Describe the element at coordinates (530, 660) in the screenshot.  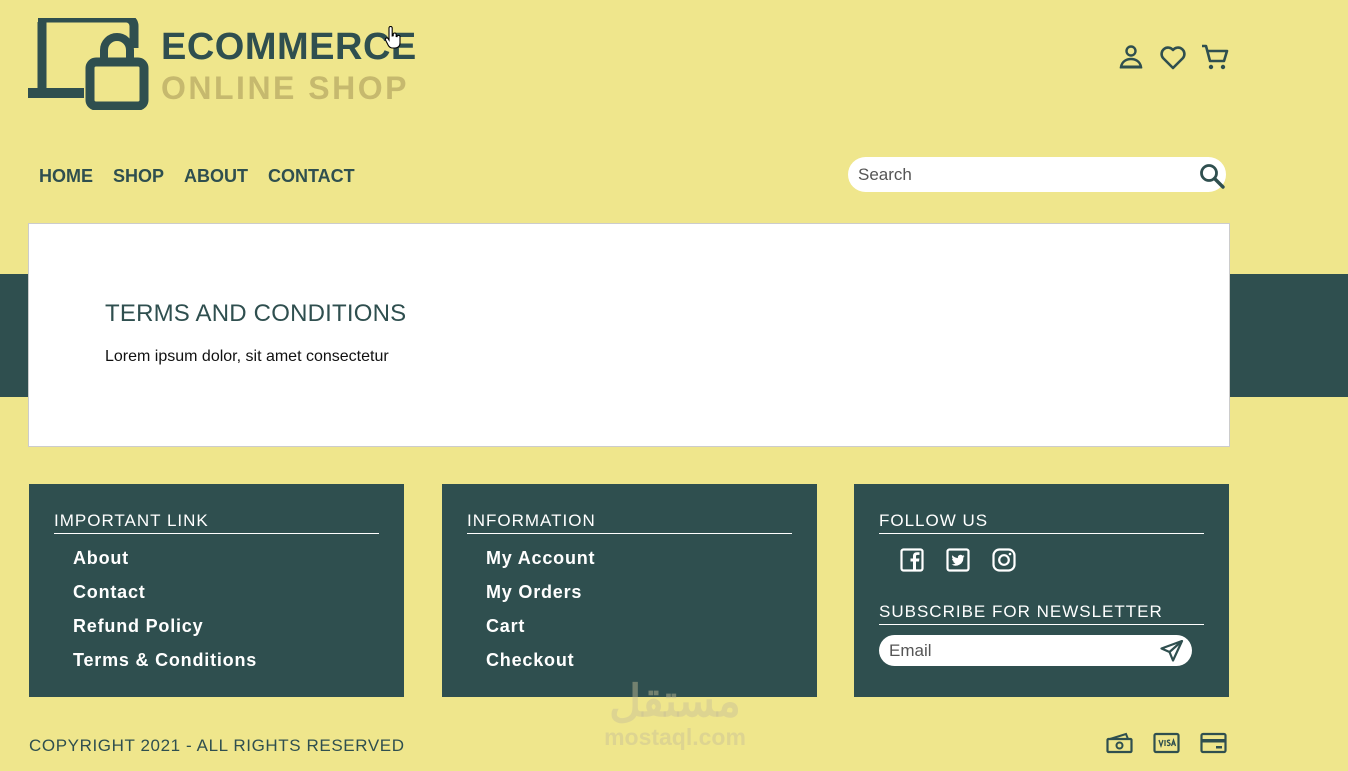
I see `footer-link-checkout: Checkout` at that location.